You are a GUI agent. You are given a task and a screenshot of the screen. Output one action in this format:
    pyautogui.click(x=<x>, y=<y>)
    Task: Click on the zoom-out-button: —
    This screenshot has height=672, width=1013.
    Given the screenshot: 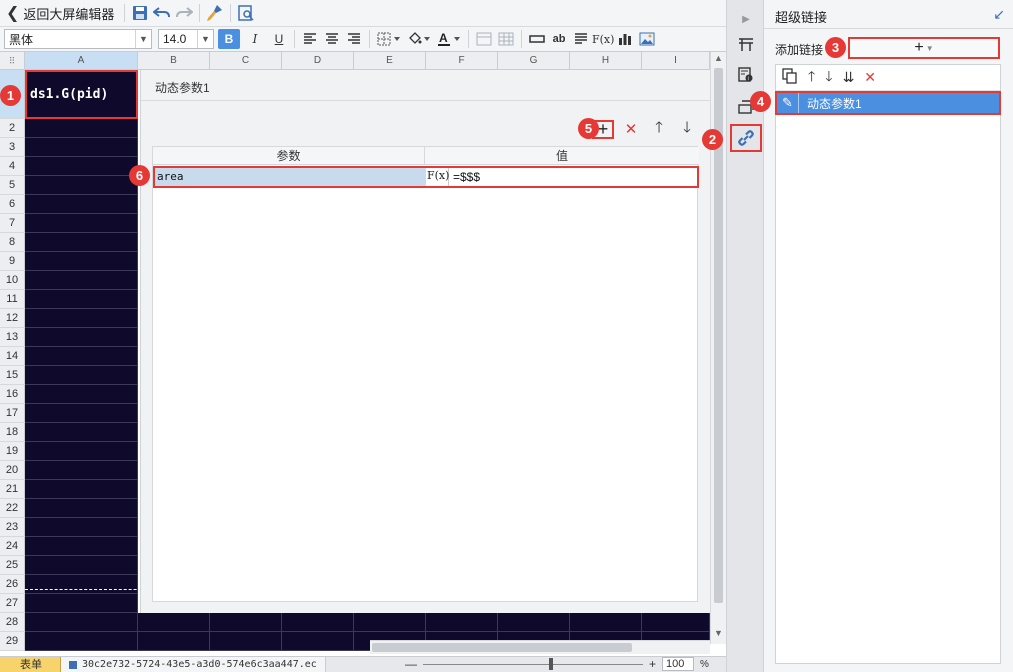 What is the action you would take?
    pyautogui.click(x=411, y=664)
    